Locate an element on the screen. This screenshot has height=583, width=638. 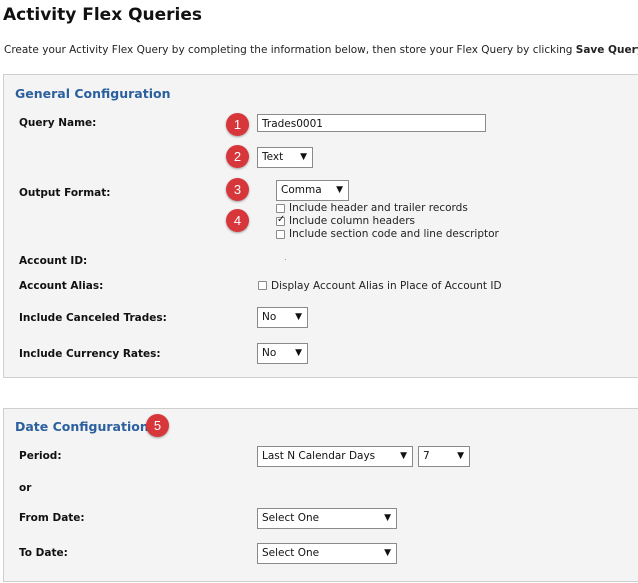
from-date-select: Select One ▼ is located at coordinates (327, 518).